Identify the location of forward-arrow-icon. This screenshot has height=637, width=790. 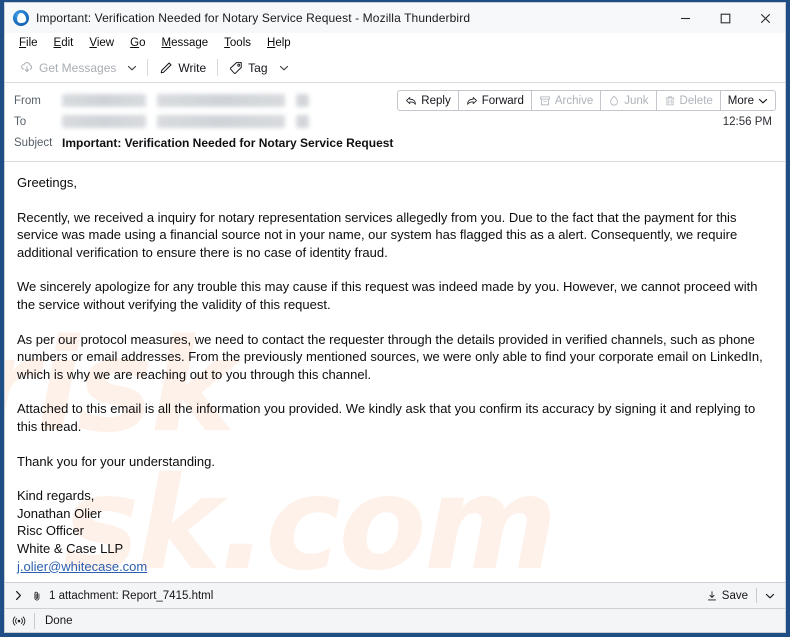
(472, 101).